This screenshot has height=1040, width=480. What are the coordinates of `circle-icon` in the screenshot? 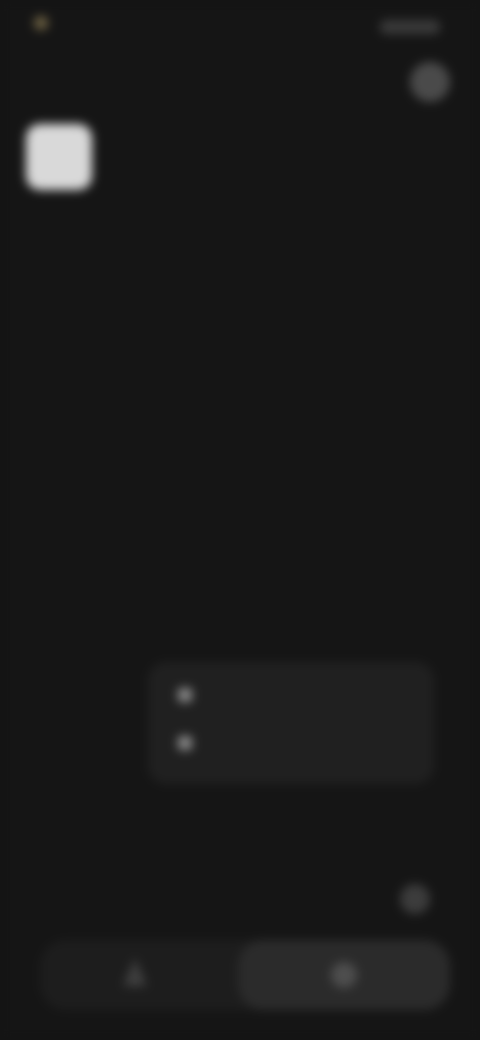 It's located at (344, 975).